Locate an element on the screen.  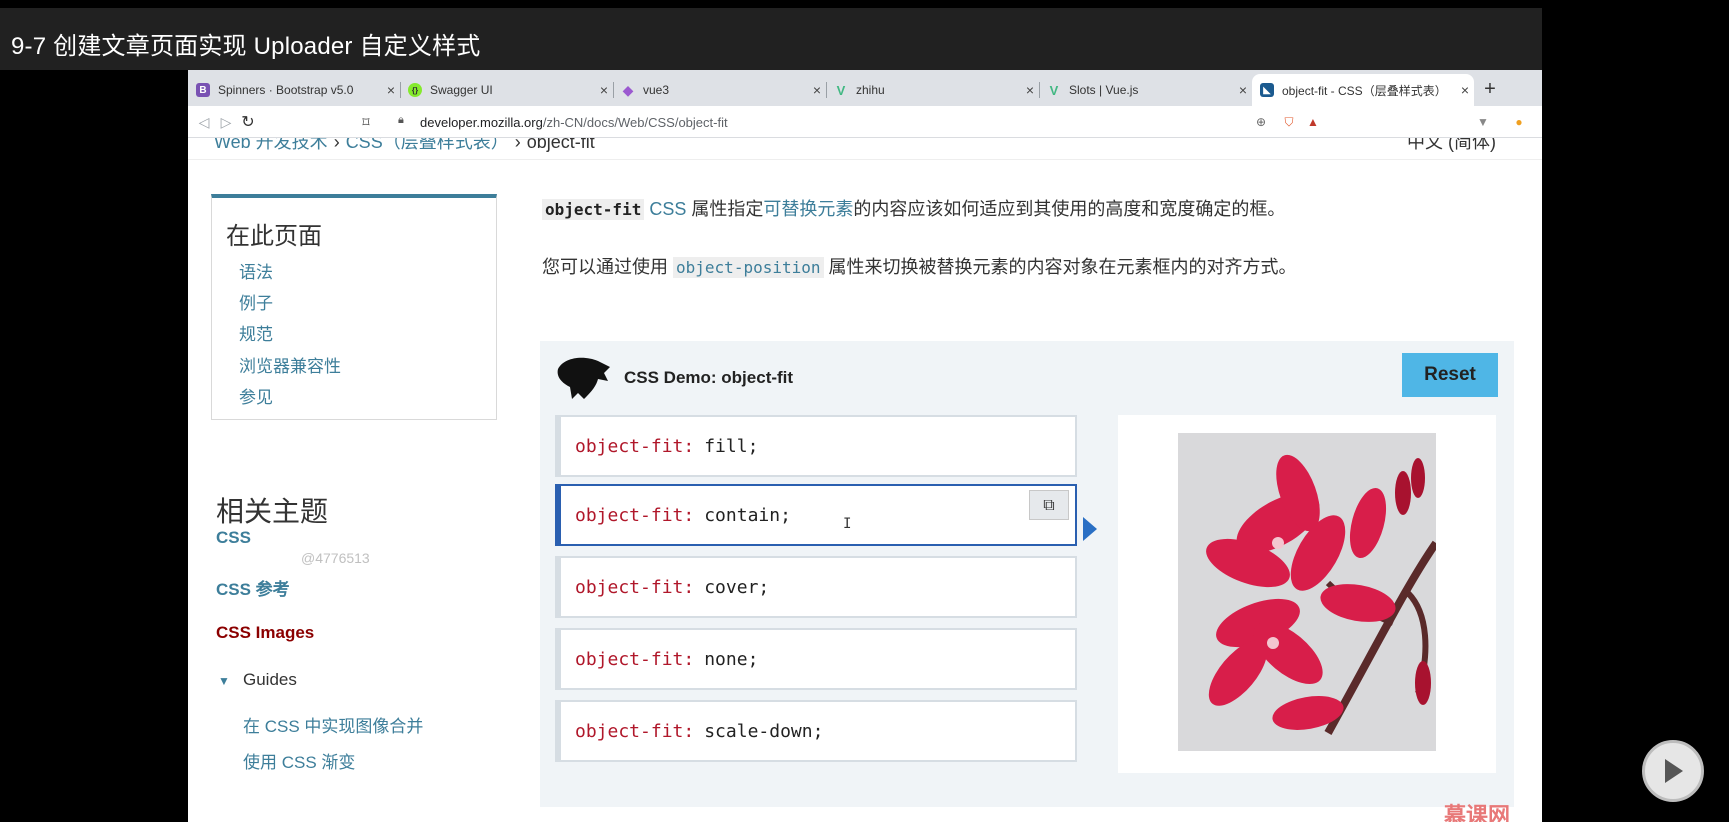
toc-item-examples: 例子 is located at coordinates (256, 301).